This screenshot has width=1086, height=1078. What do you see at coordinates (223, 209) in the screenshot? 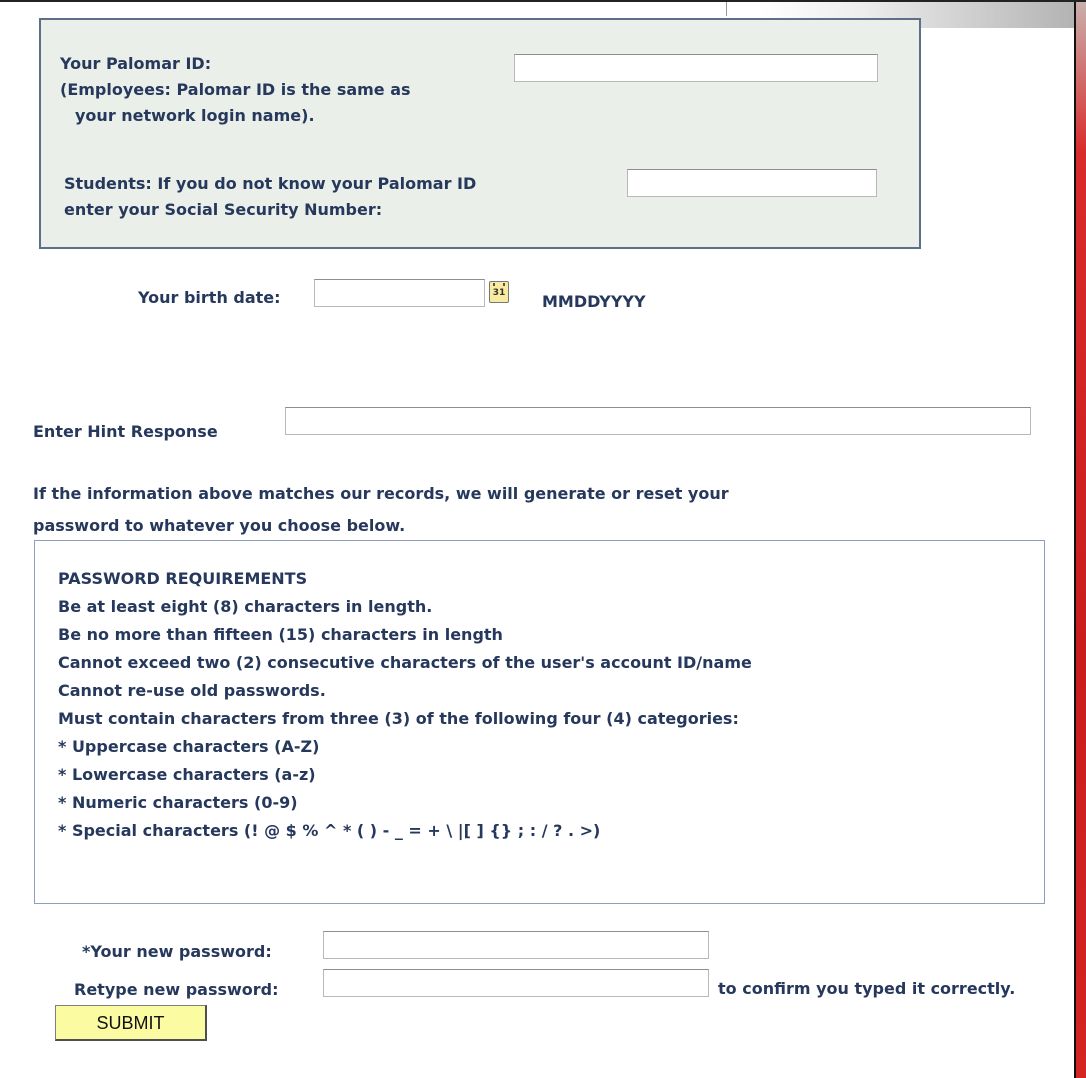
I see `ssn-label-cont: enter your Social Security Number:` at bounding box center [223, 209].